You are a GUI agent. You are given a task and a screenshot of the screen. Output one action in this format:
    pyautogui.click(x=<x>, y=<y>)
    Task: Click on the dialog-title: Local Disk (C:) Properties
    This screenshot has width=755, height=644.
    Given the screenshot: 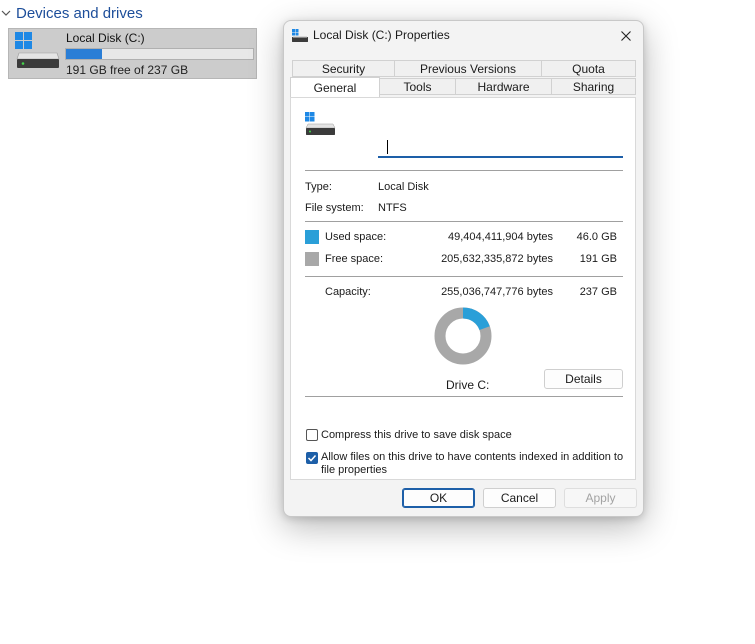 What is the action you would take?
    pyautogui.click(x=381, y=35)
    